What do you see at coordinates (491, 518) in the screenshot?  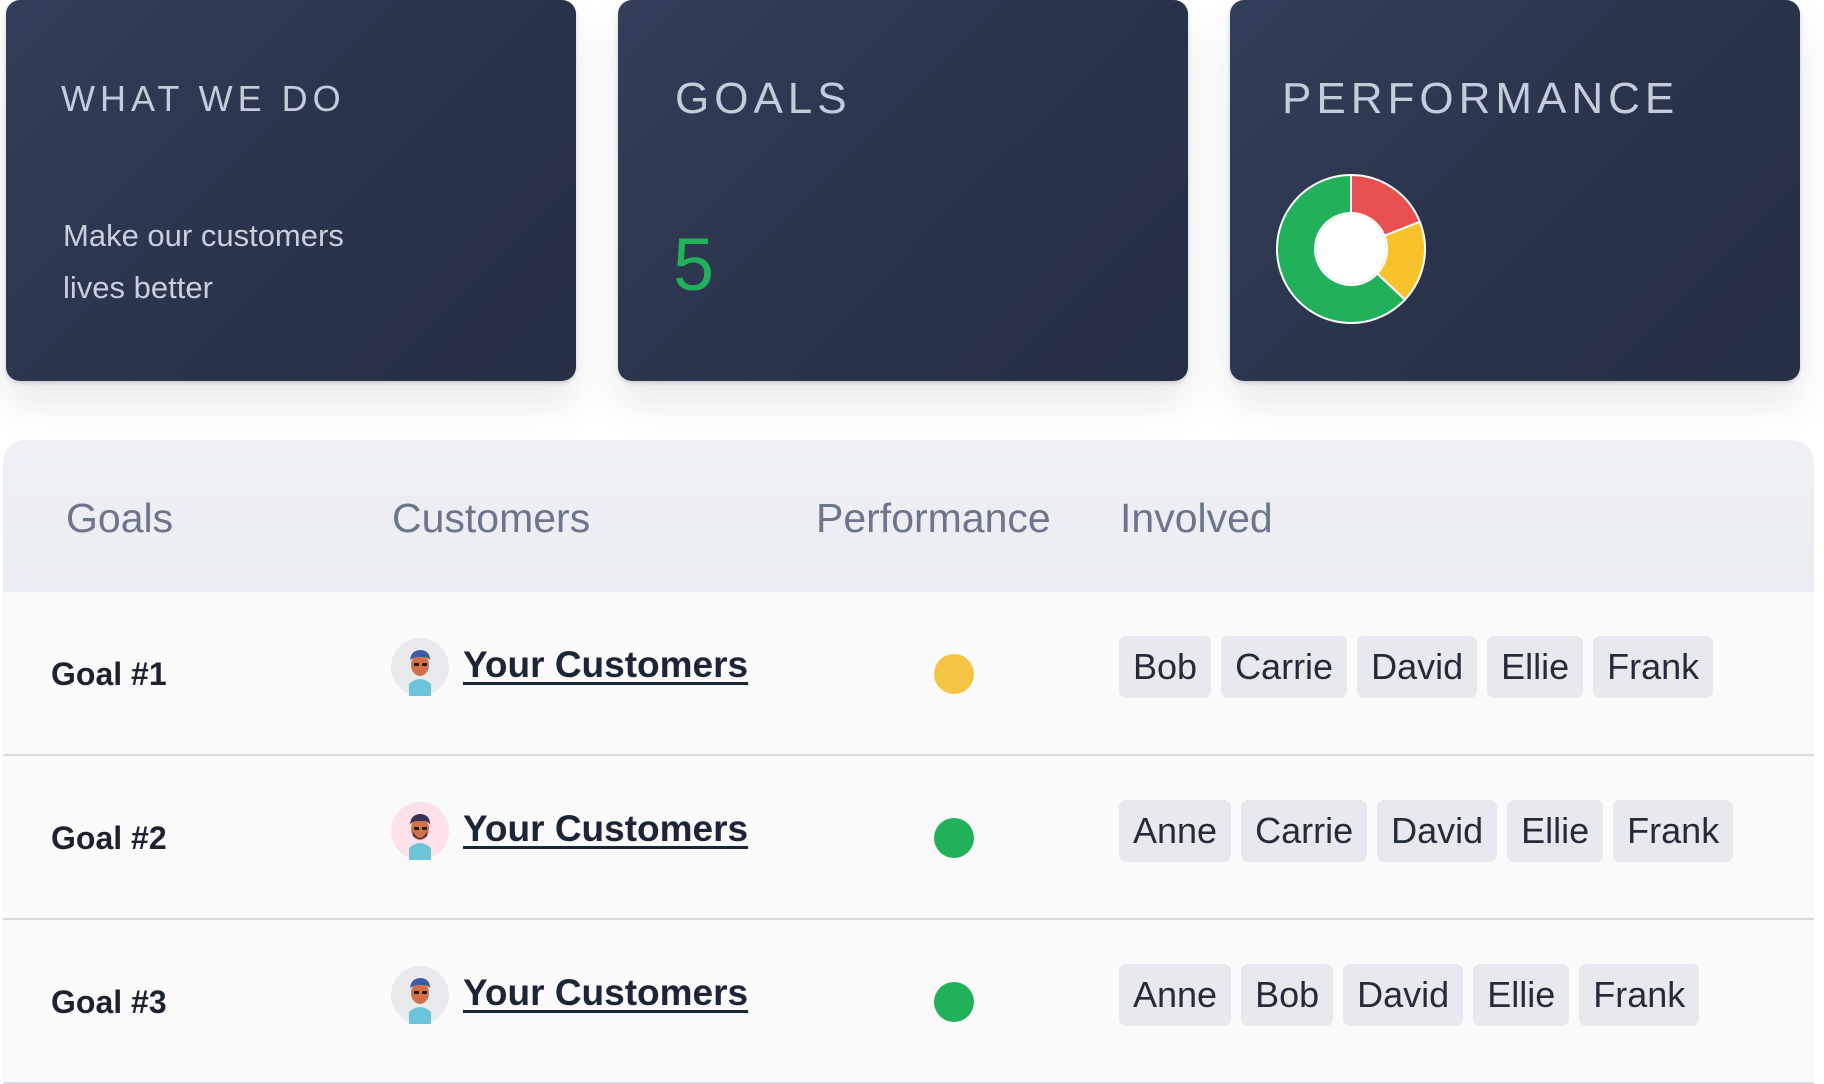 I see `header-customers: Customers` at bounding box center [491, 518].